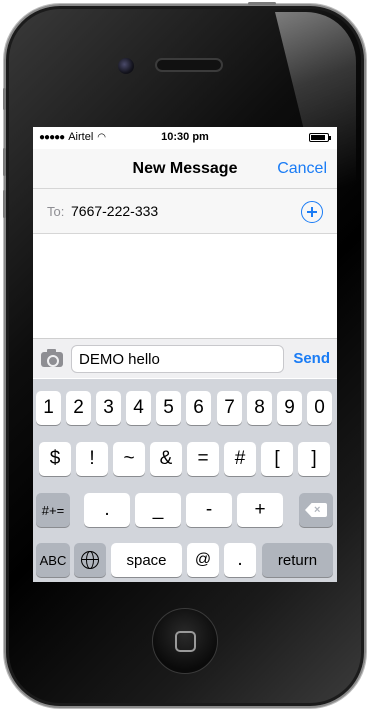 The image size is (370, 712). I want to click on key-exclamation: !, so click(92, 459).